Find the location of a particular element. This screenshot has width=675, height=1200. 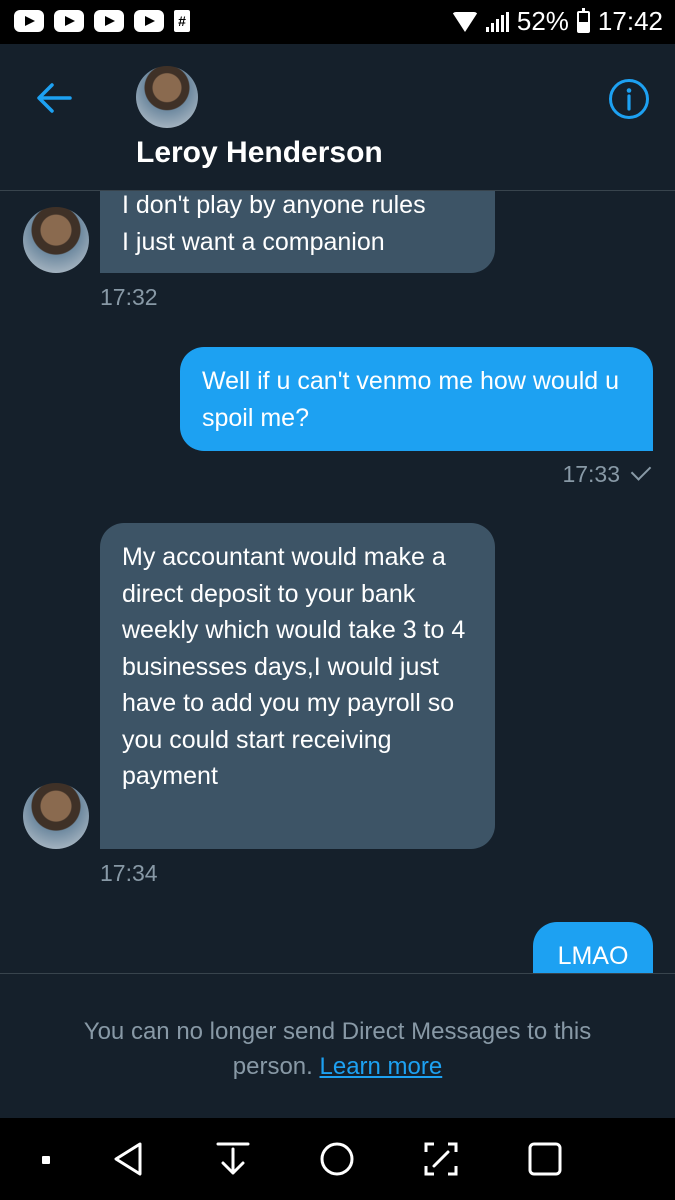

download-icon is located at coordinates (233, 1159).